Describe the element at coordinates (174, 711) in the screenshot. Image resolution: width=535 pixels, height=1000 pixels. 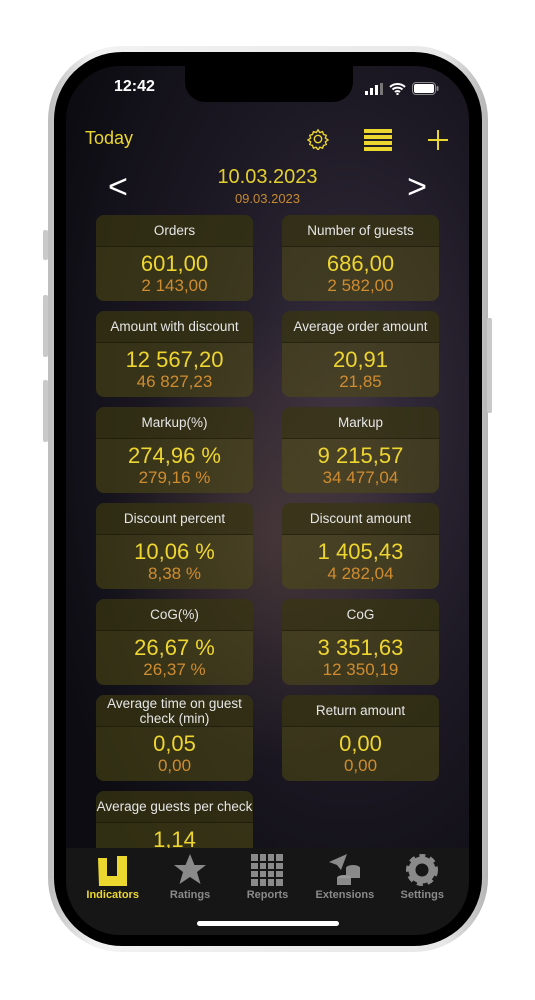
I see `card-title: Average time on guest check (min)` at that location.